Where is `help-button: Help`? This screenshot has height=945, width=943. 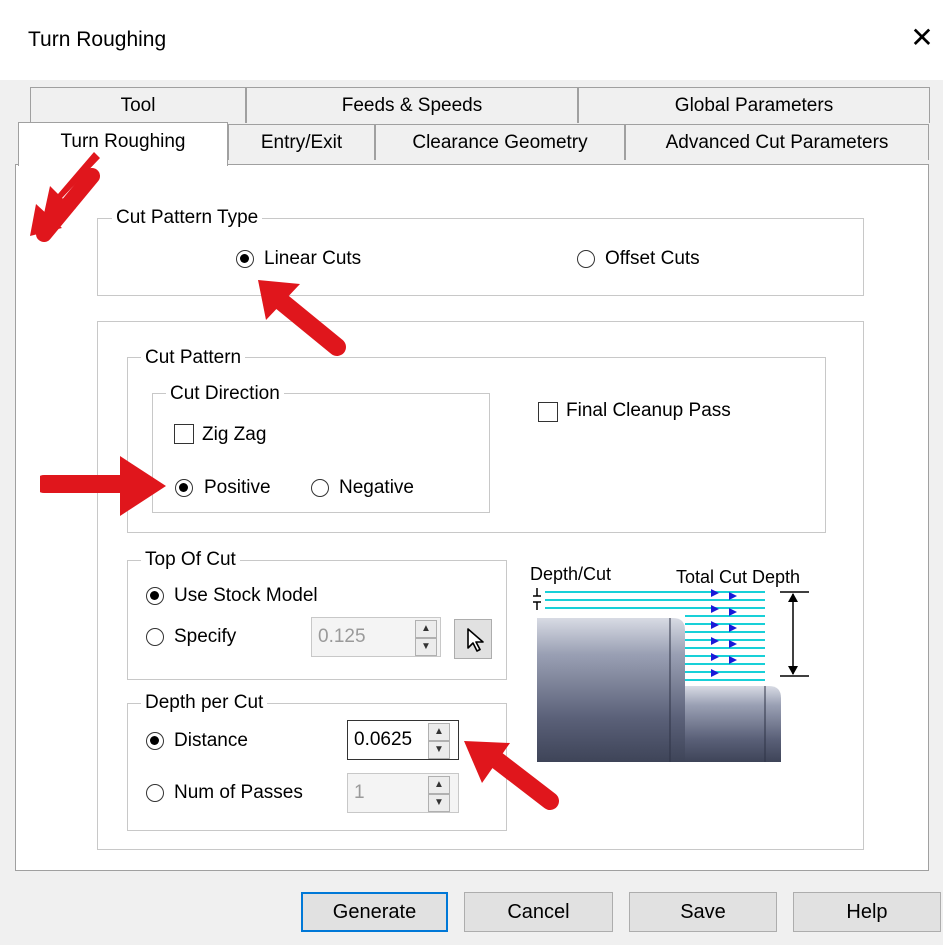
help-button: Help is located at coordinates (867, 912).